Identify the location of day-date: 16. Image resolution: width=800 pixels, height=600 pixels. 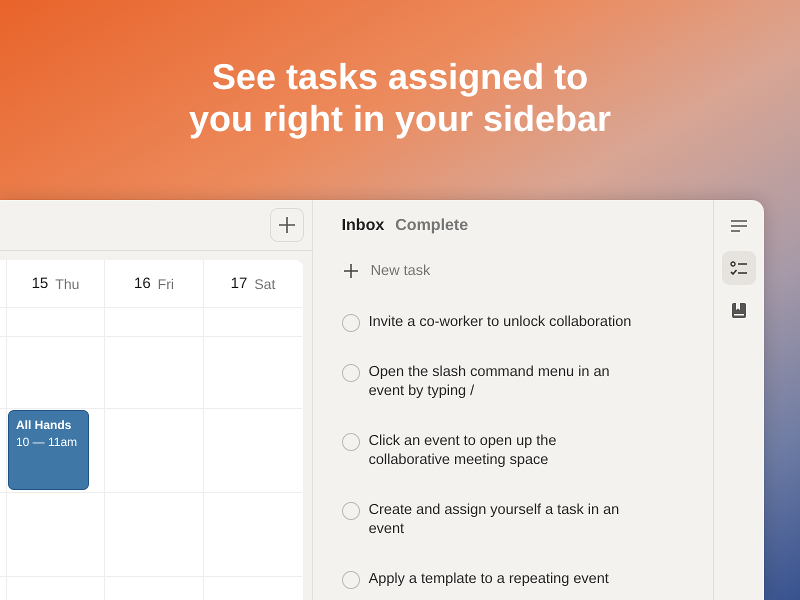
(142, 283).